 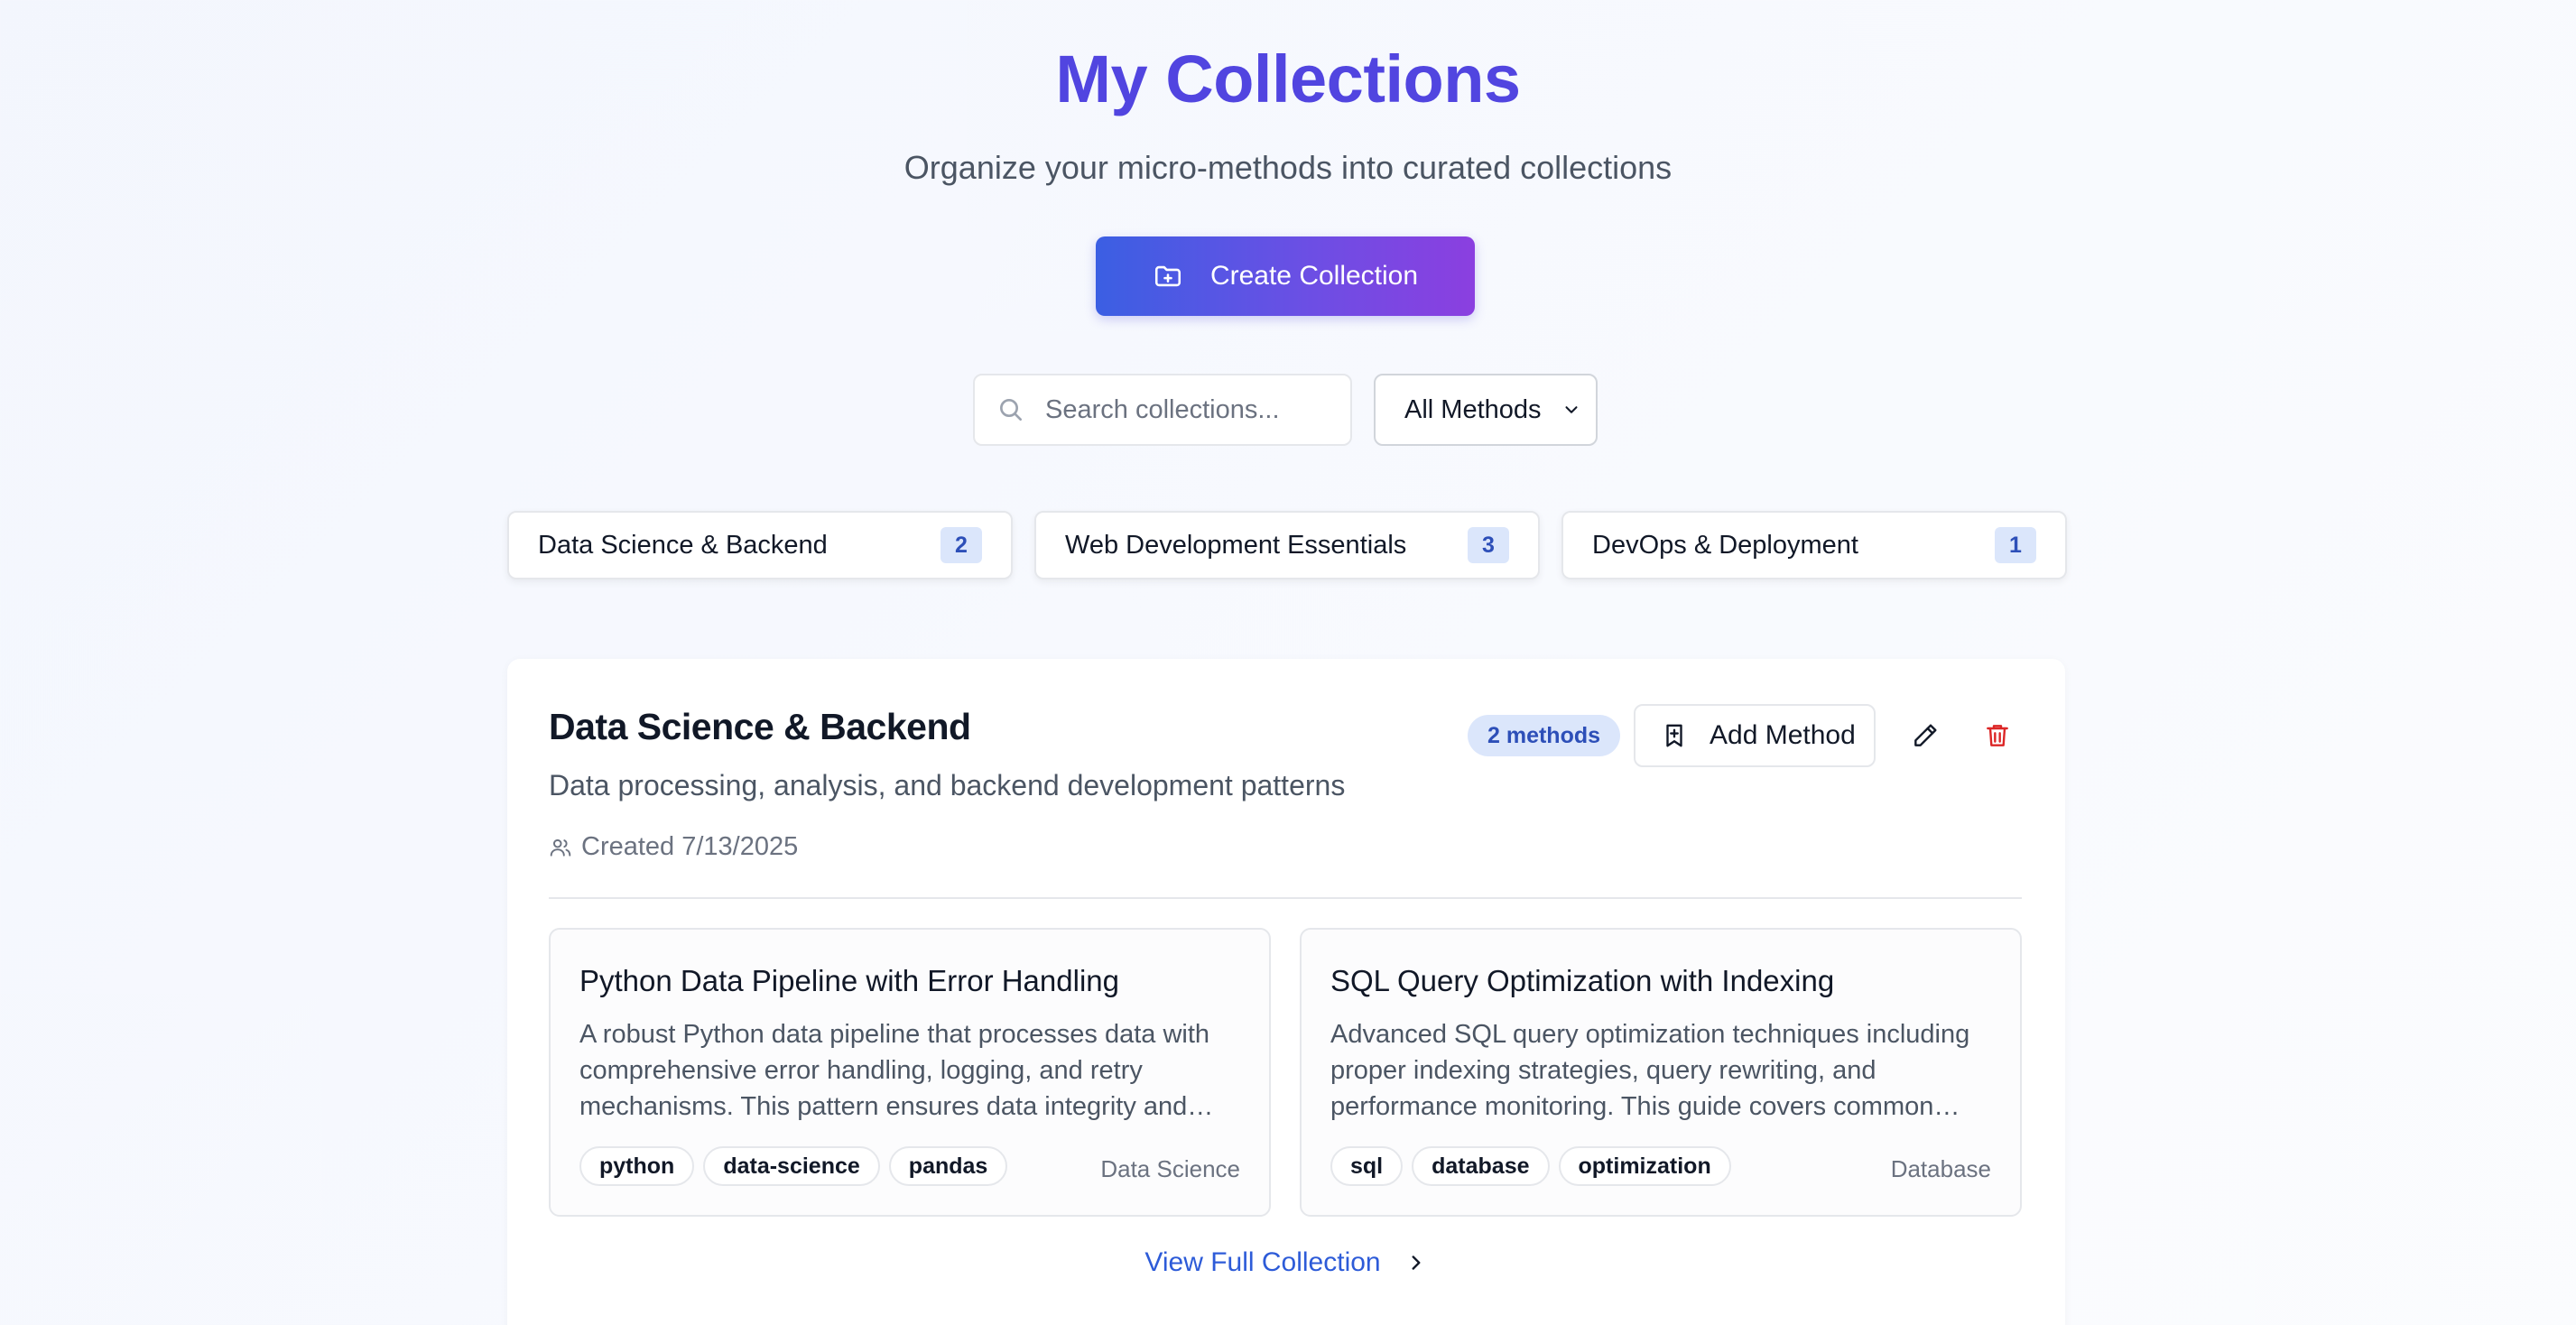 What do you see at coordinates (560, 848) in the screenshot?
I see `users-icon` at bounding box center [560, 848].